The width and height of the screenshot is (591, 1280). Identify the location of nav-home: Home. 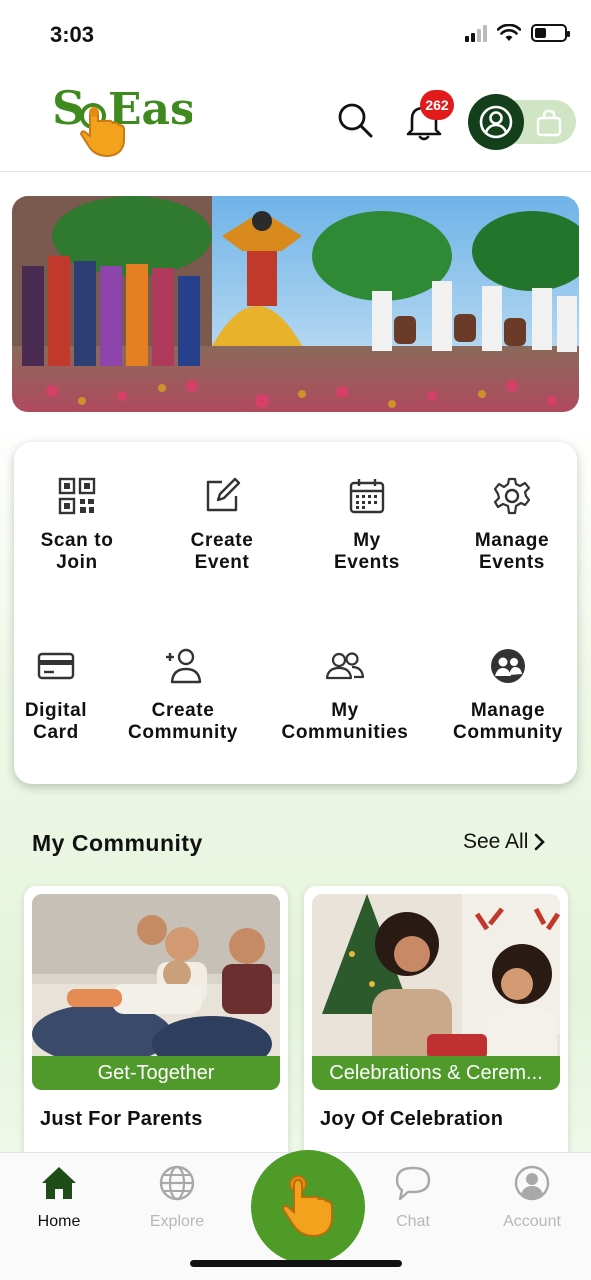
(59, 1197).